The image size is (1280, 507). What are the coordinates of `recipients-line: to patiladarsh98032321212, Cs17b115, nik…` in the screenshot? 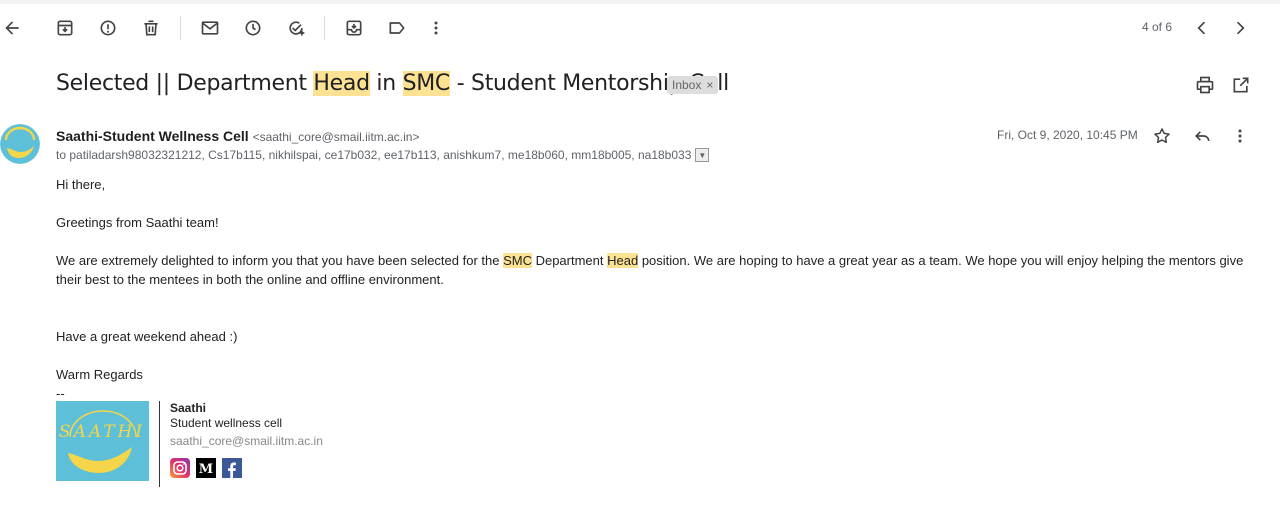 It's located at (383, 155).